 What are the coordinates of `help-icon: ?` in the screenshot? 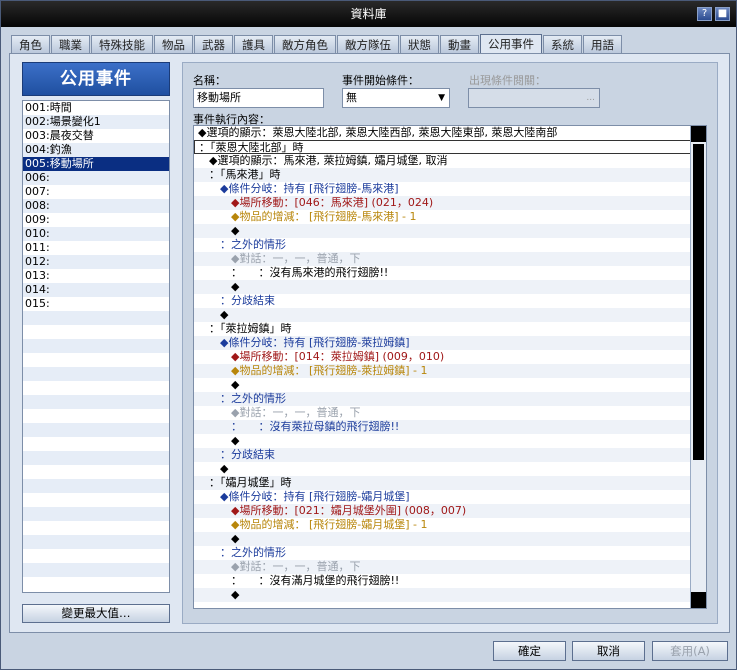 It's located at (704, 14).